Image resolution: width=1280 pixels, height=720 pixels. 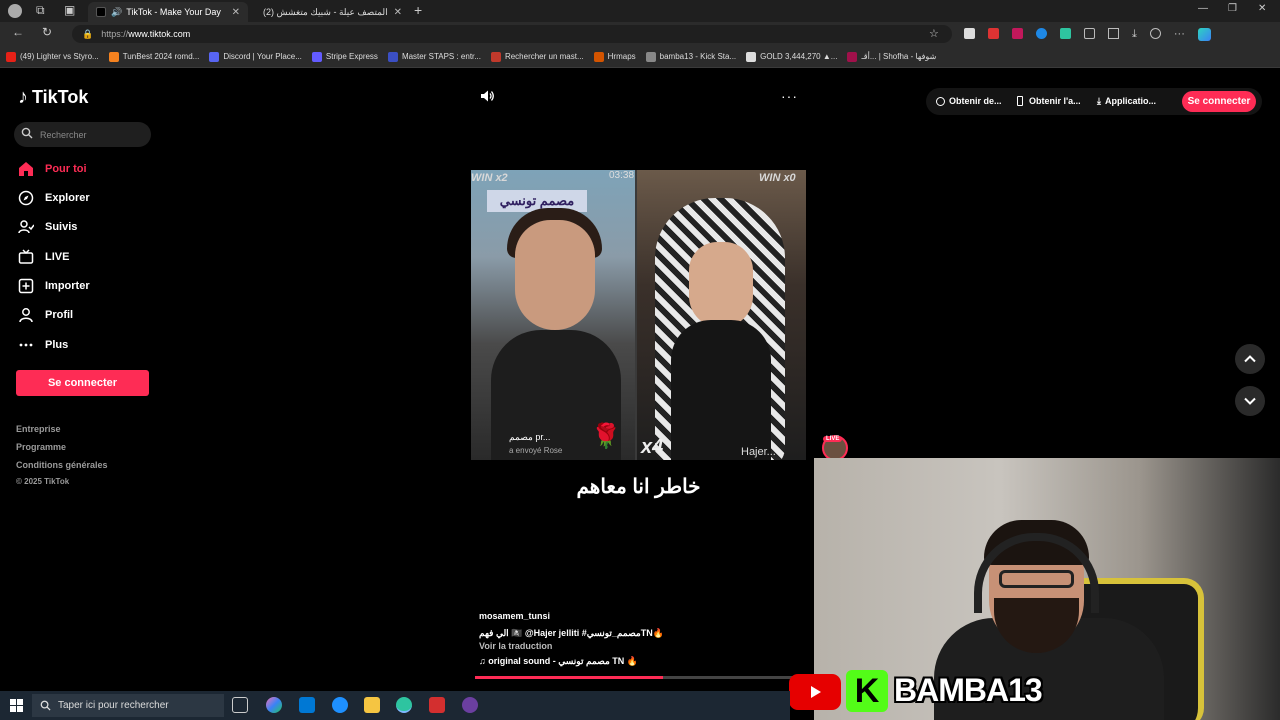 I want to click on tab-actions-icon: ▣, so click(x=69, y=10).